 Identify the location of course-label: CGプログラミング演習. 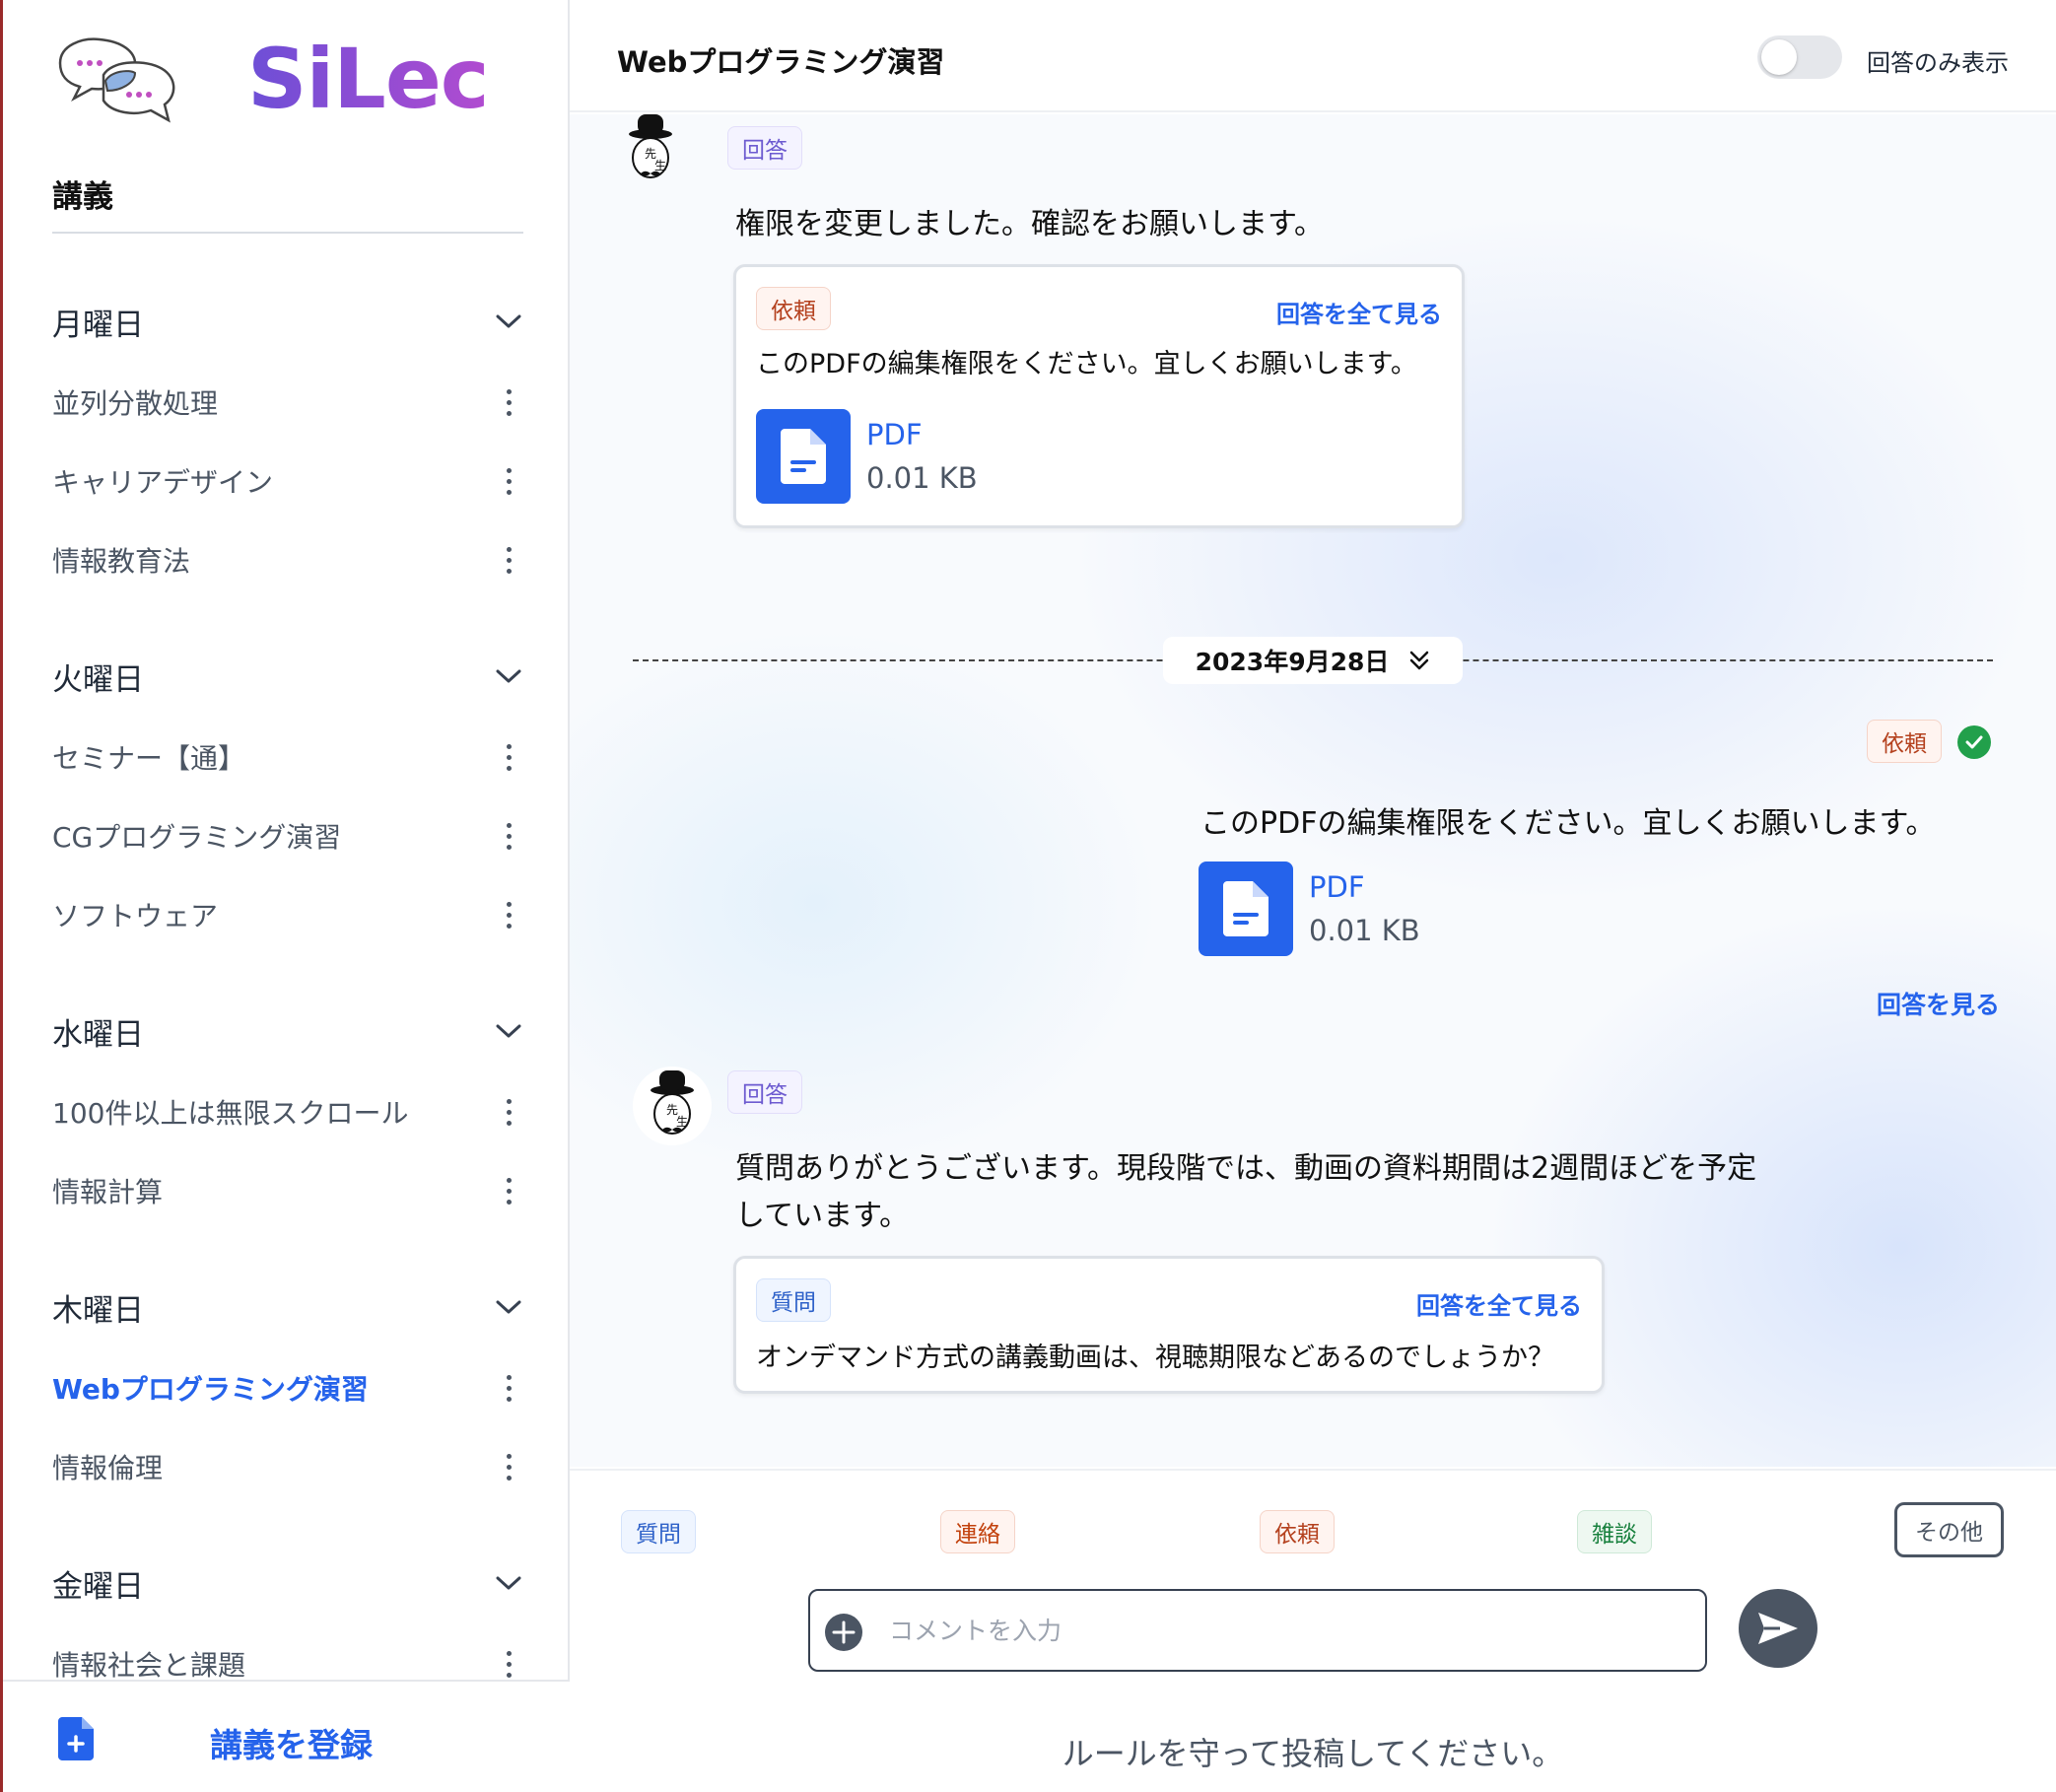
(197, 837).